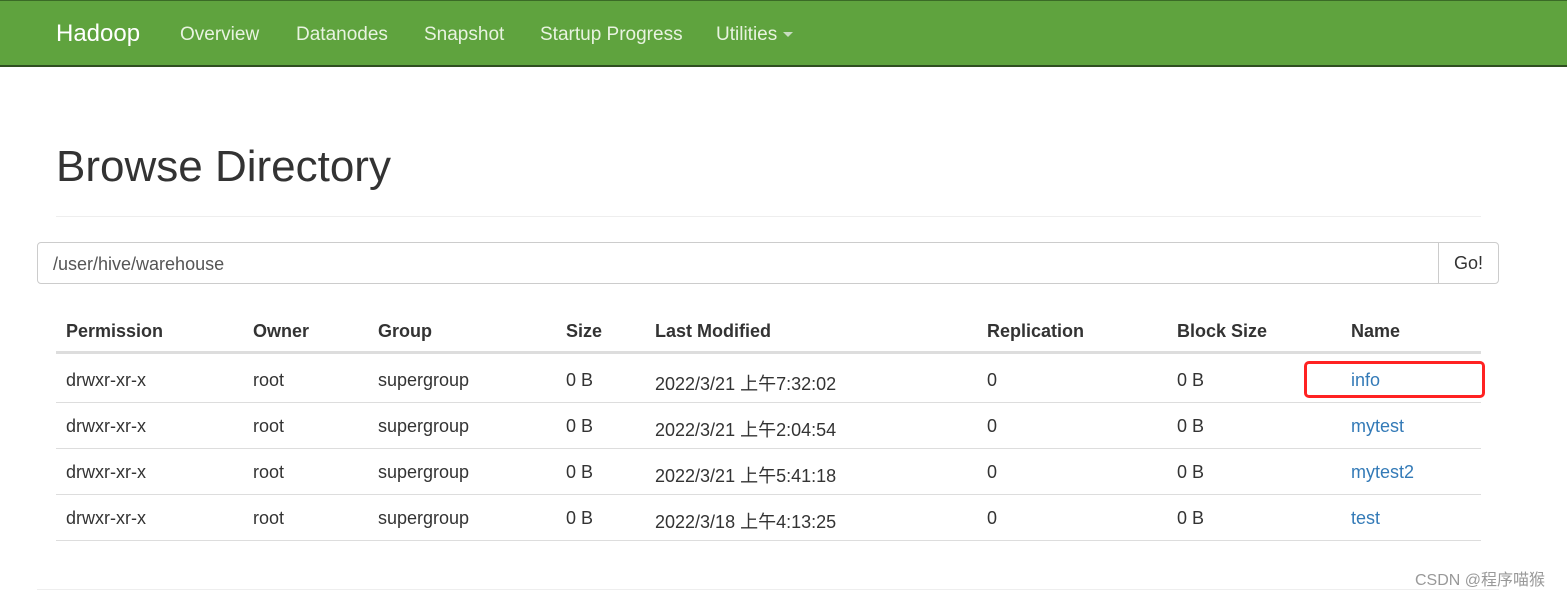 The image size is (1567, 593). Describe the element at coordinates (1376, 331) in the screenshot. I see `header-name: Name` at that location.